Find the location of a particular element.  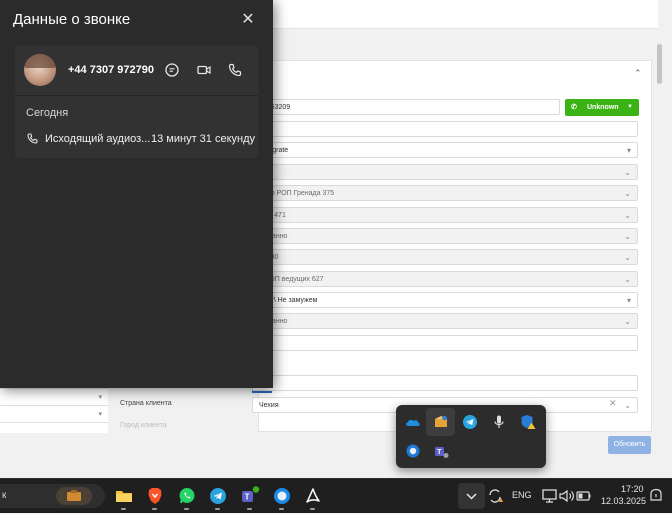

whatsapp-icon is located at coordinates (187, 496).